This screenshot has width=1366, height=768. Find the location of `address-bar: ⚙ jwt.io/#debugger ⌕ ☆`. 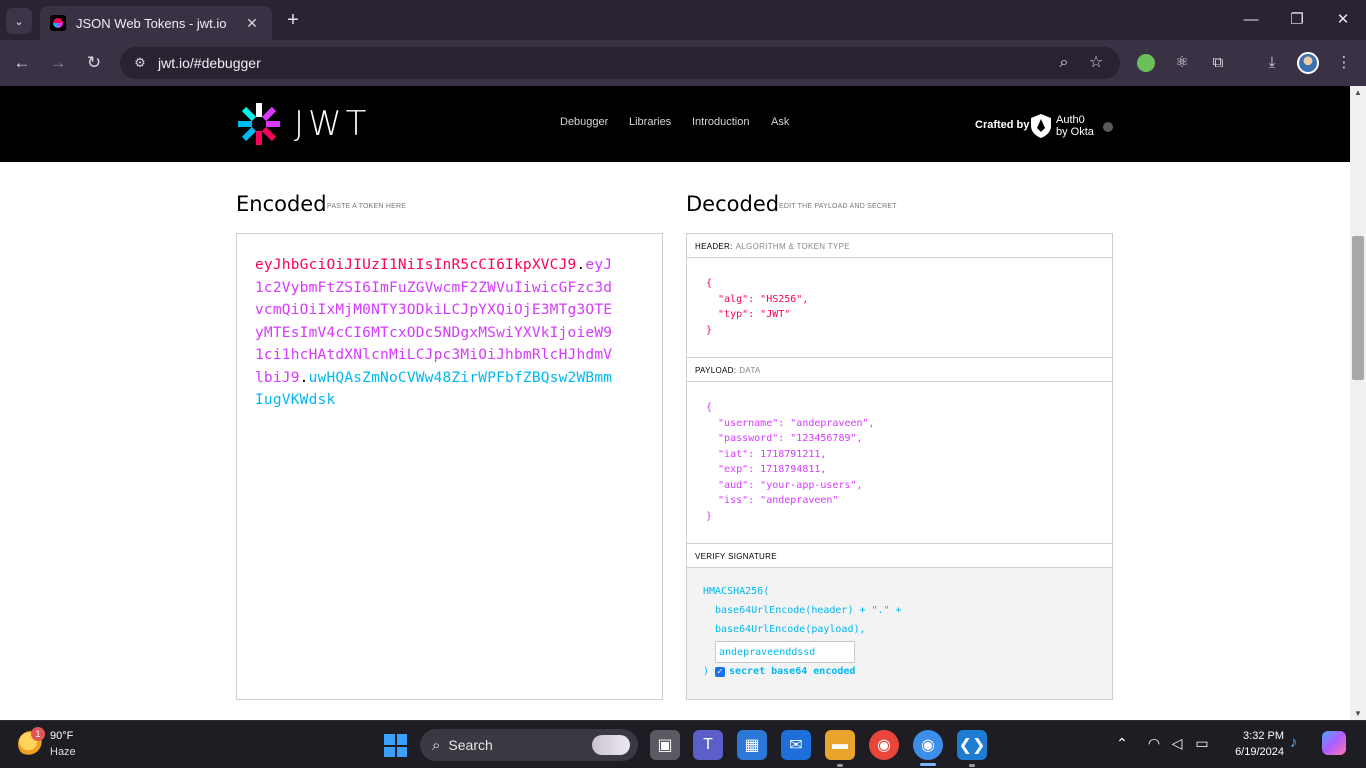

address-bar: ⚙ jwt.io/#debugger ⌕ ☆ is located at coordinates (620, 63).